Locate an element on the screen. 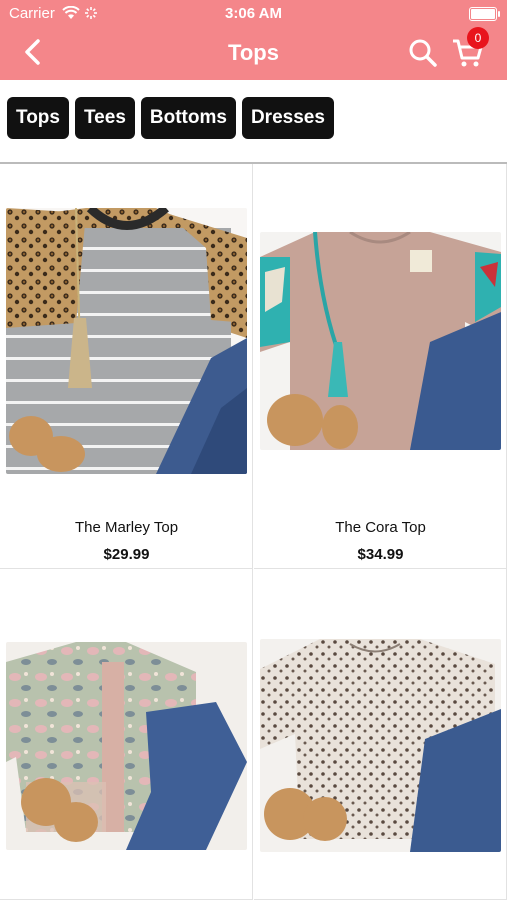 The height and width of the screenshot is (900, 507). category-filters: Tops Tees Bottoms Dresses is located at coordinates (170, 119).